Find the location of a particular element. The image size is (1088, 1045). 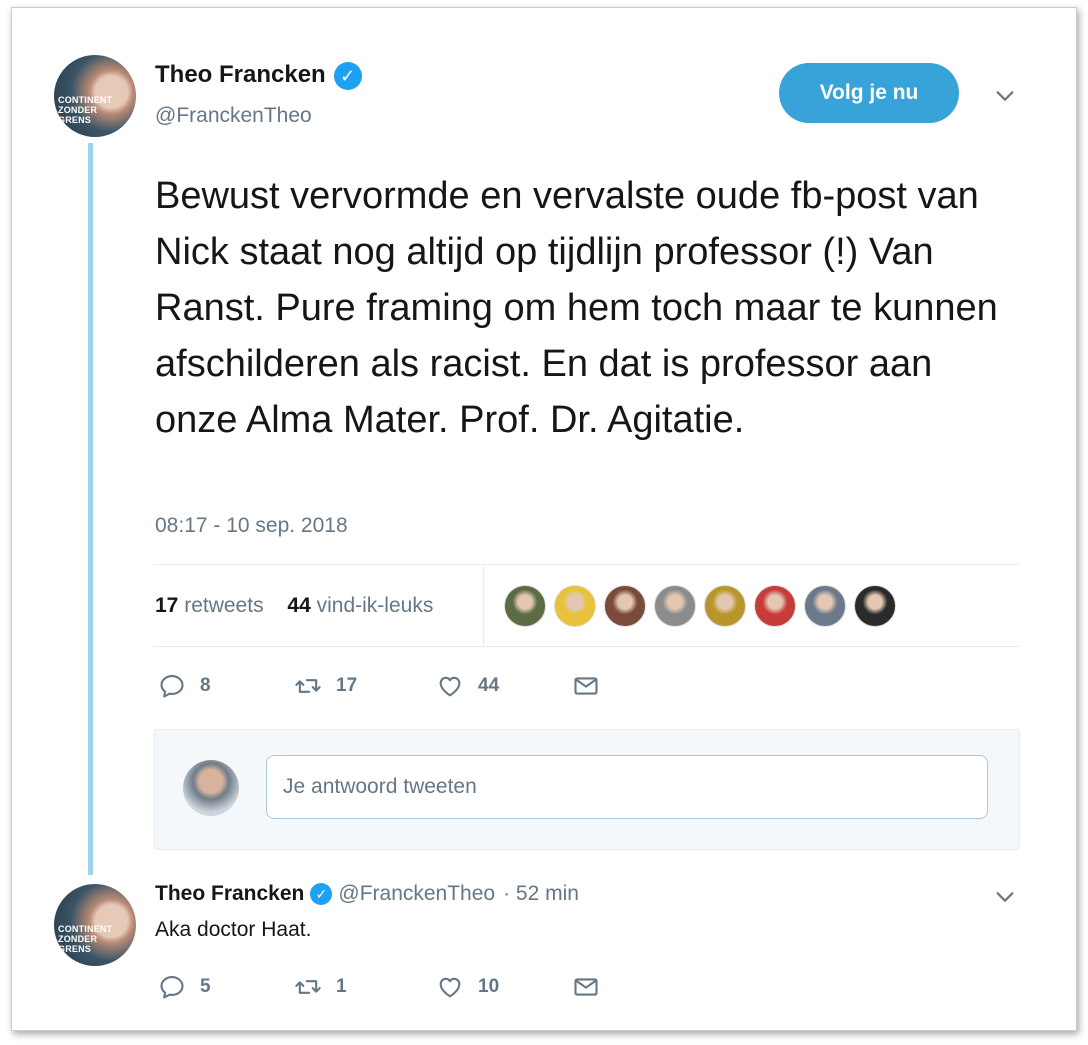

stats-divider is located at coordinates (483, 606).